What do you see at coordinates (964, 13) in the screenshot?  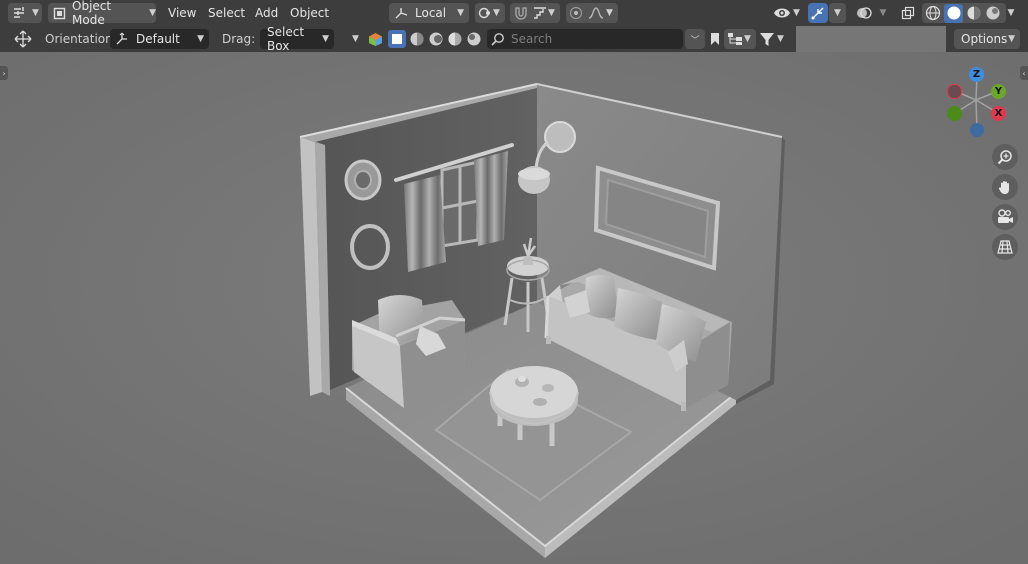 I see `shading-mode-group` at bounding box center [964, 13].